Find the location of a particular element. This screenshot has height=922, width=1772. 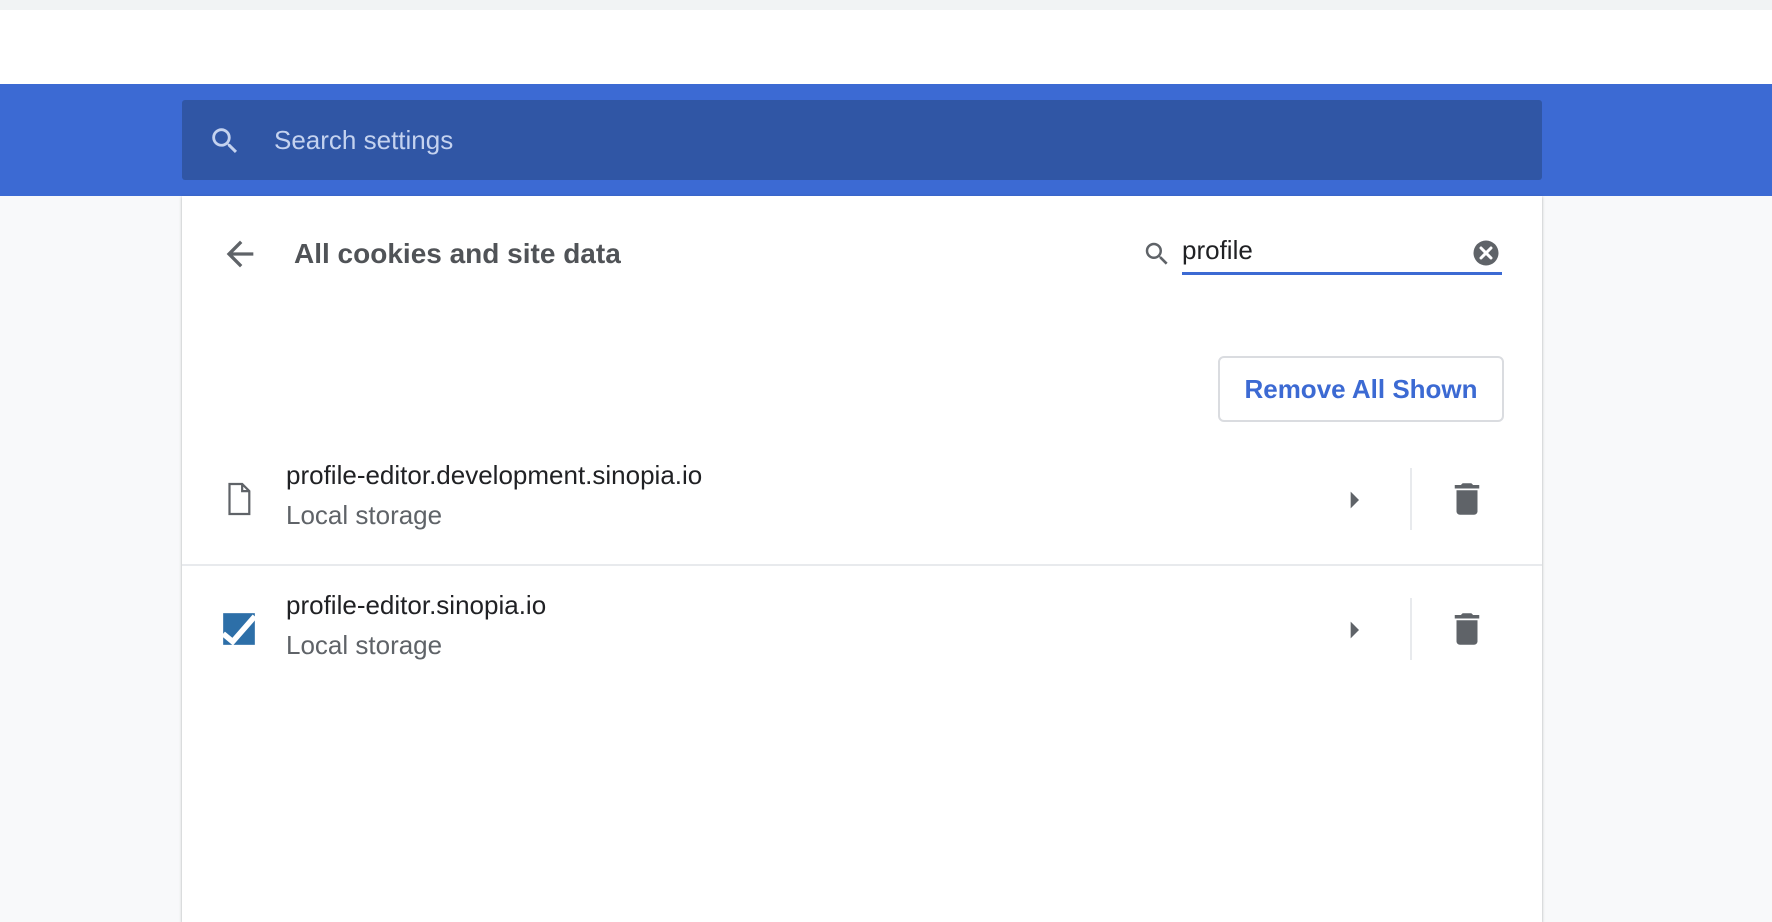

browser-top-strip is located at coordinates (886, 5).